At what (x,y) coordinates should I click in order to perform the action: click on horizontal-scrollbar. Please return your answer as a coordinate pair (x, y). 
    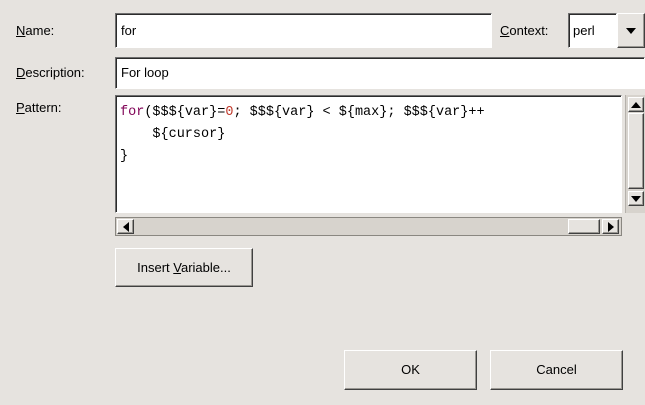
    Looking at the image, I should click on (368, 226).